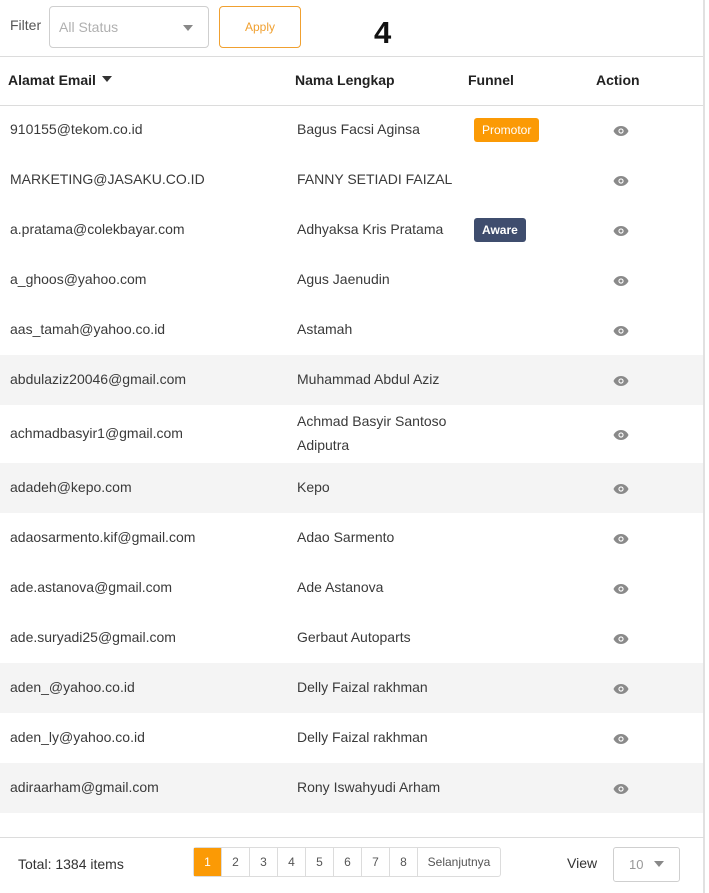 Image resolution: width=709 pixels, height=893 pixels. I want to click on sort-desc-icon, so click(106, 79).